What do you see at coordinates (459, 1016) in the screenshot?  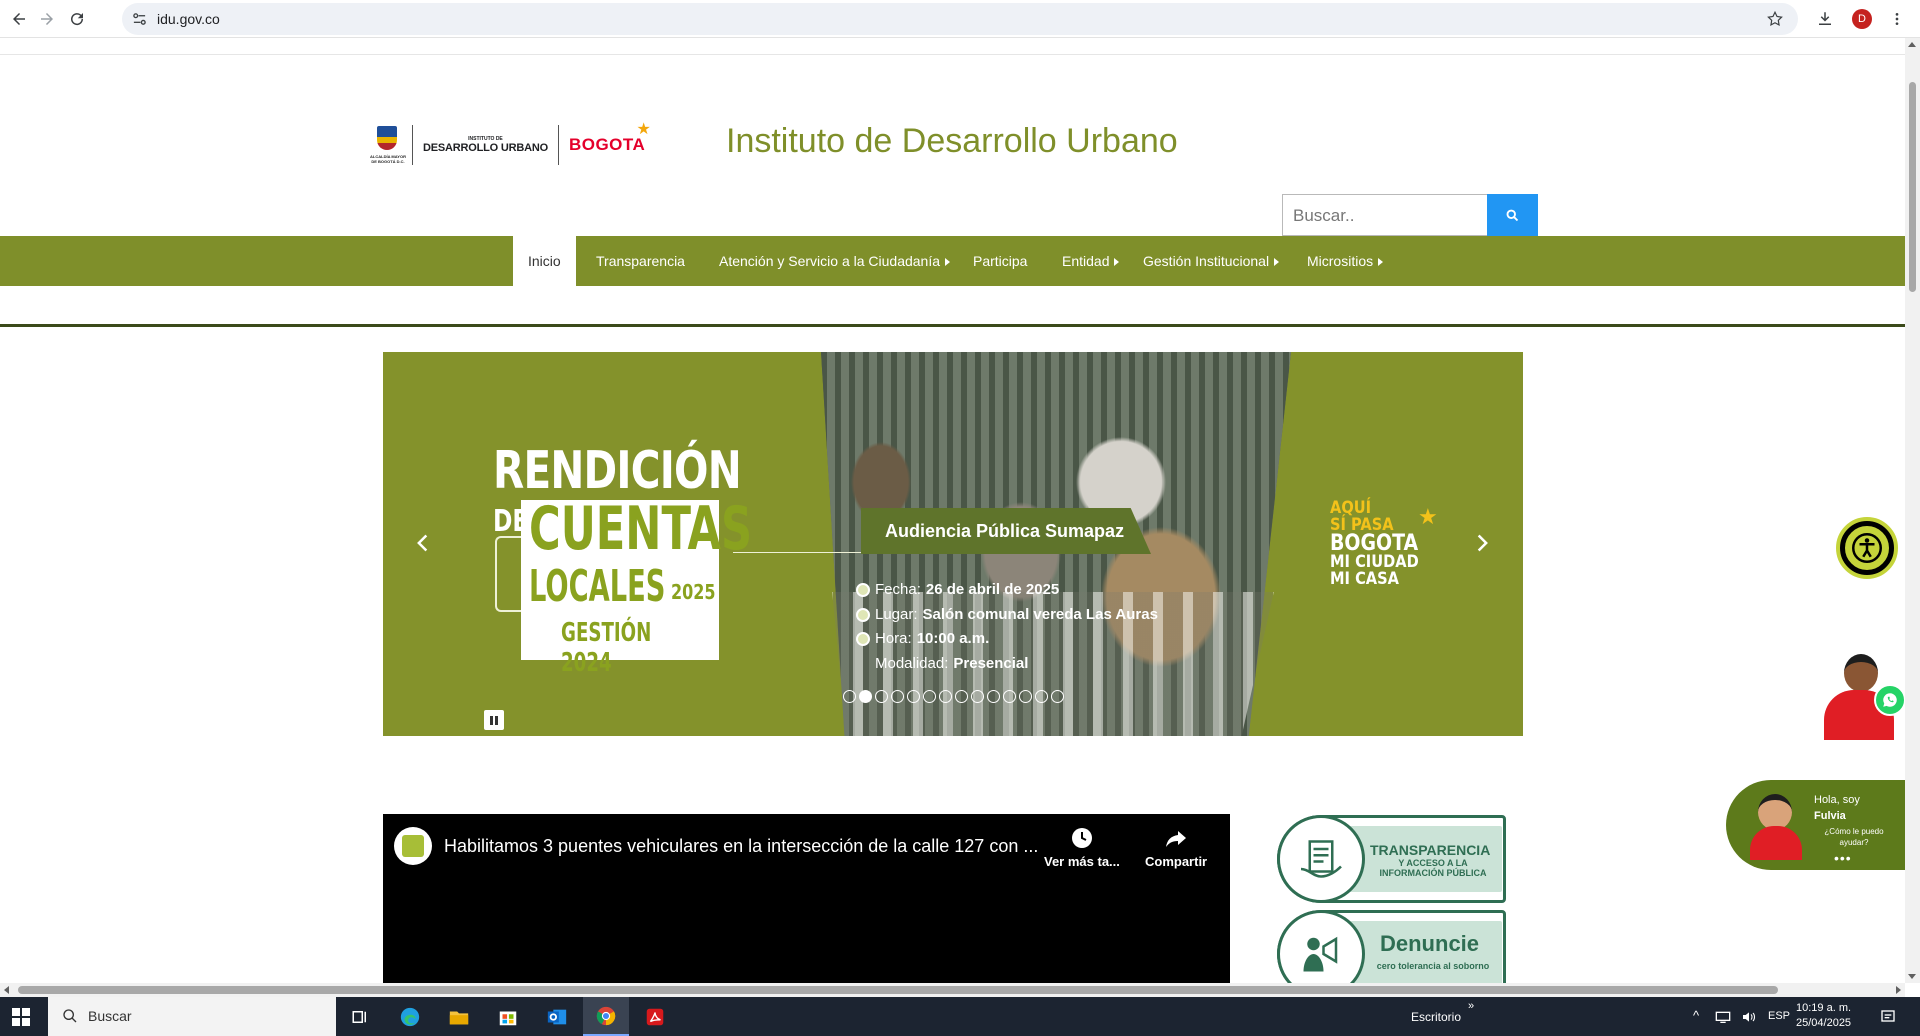 I see `file-explorer-icon` at bounding box center [459, 1016].